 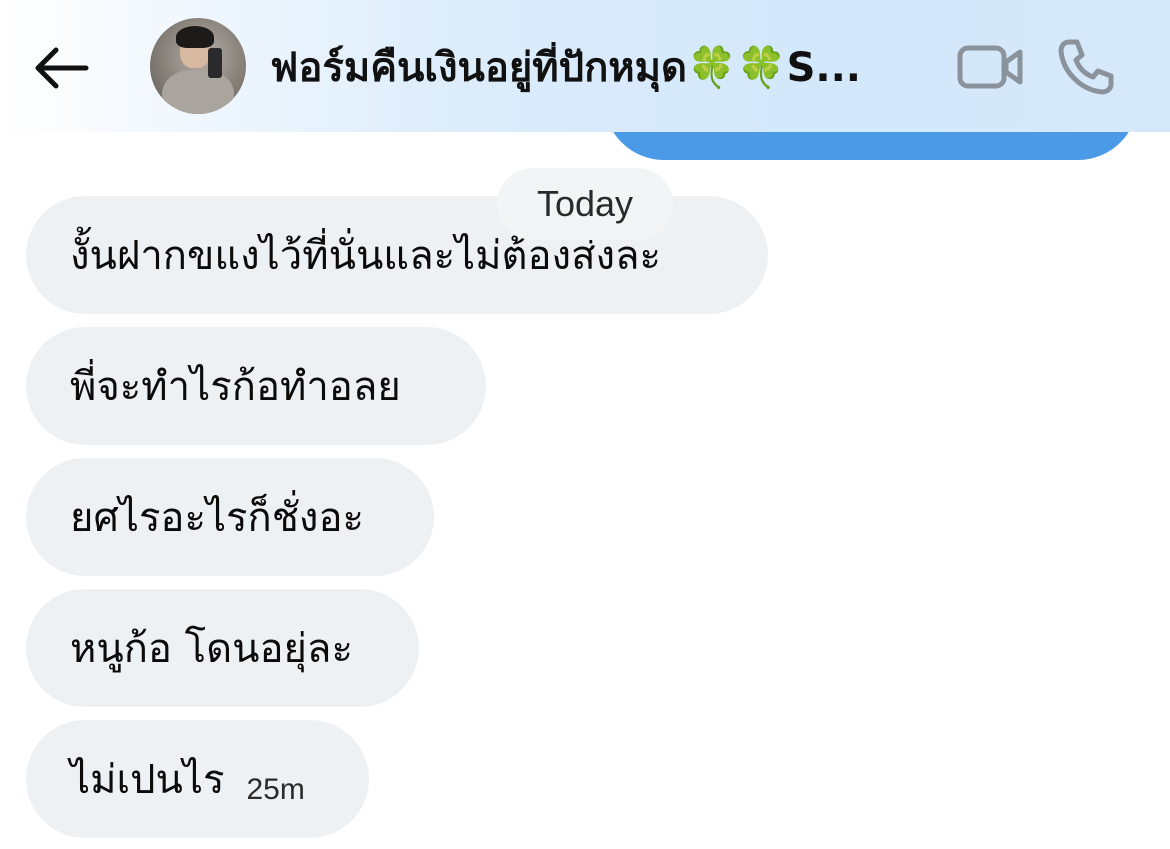 I want to click on audio-call-button, so click(x=1086, y=67).